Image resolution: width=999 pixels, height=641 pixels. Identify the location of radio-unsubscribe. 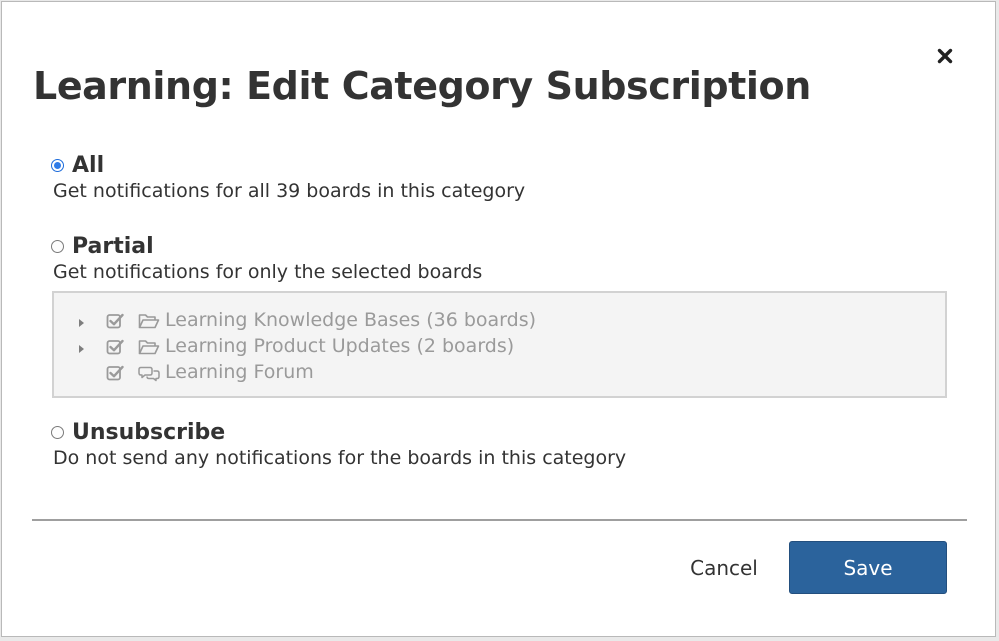
(57, 432).